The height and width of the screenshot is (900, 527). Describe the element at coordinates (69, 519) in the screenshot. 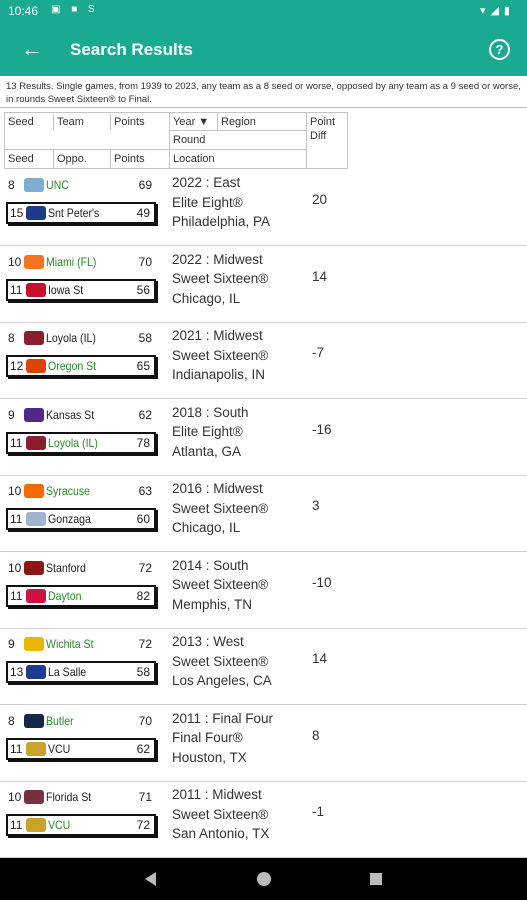

I see `team-name: Gonzaga` at that location.